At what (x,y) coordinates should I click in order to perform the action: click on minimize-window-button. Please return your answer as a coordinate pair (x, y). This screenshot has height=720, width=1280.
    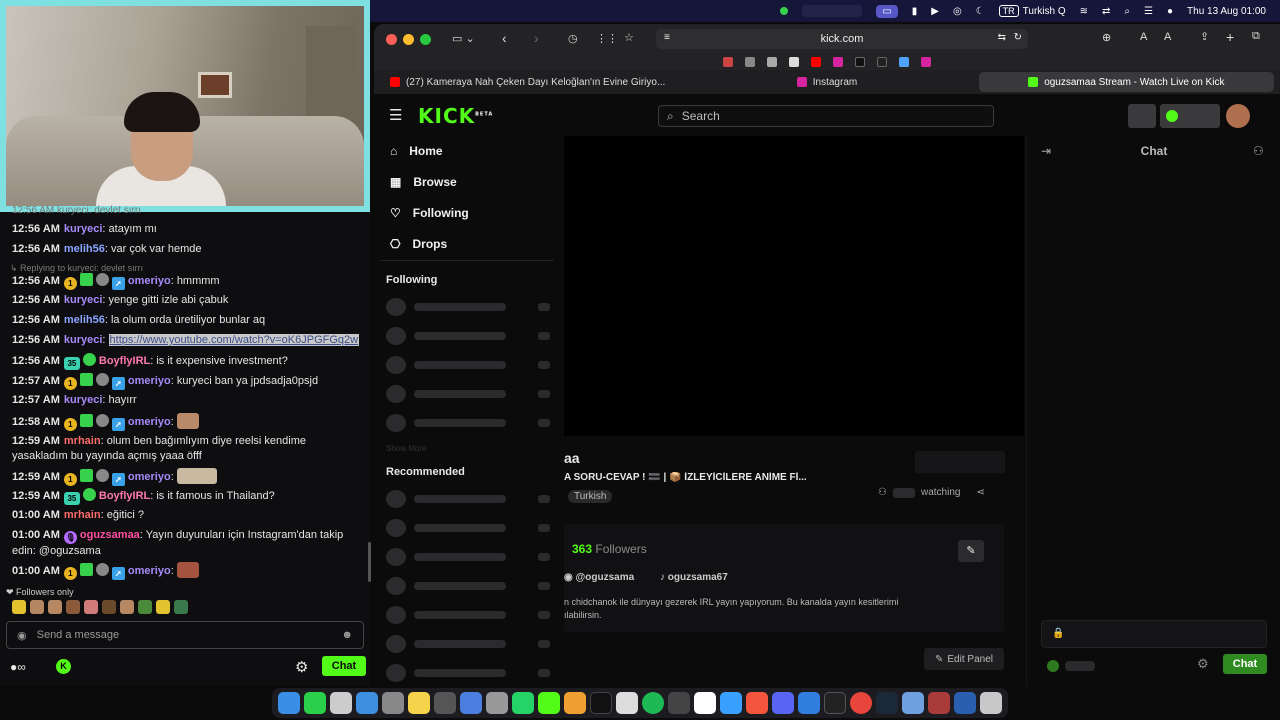
    Looking at the image, I should click on (408, 39).